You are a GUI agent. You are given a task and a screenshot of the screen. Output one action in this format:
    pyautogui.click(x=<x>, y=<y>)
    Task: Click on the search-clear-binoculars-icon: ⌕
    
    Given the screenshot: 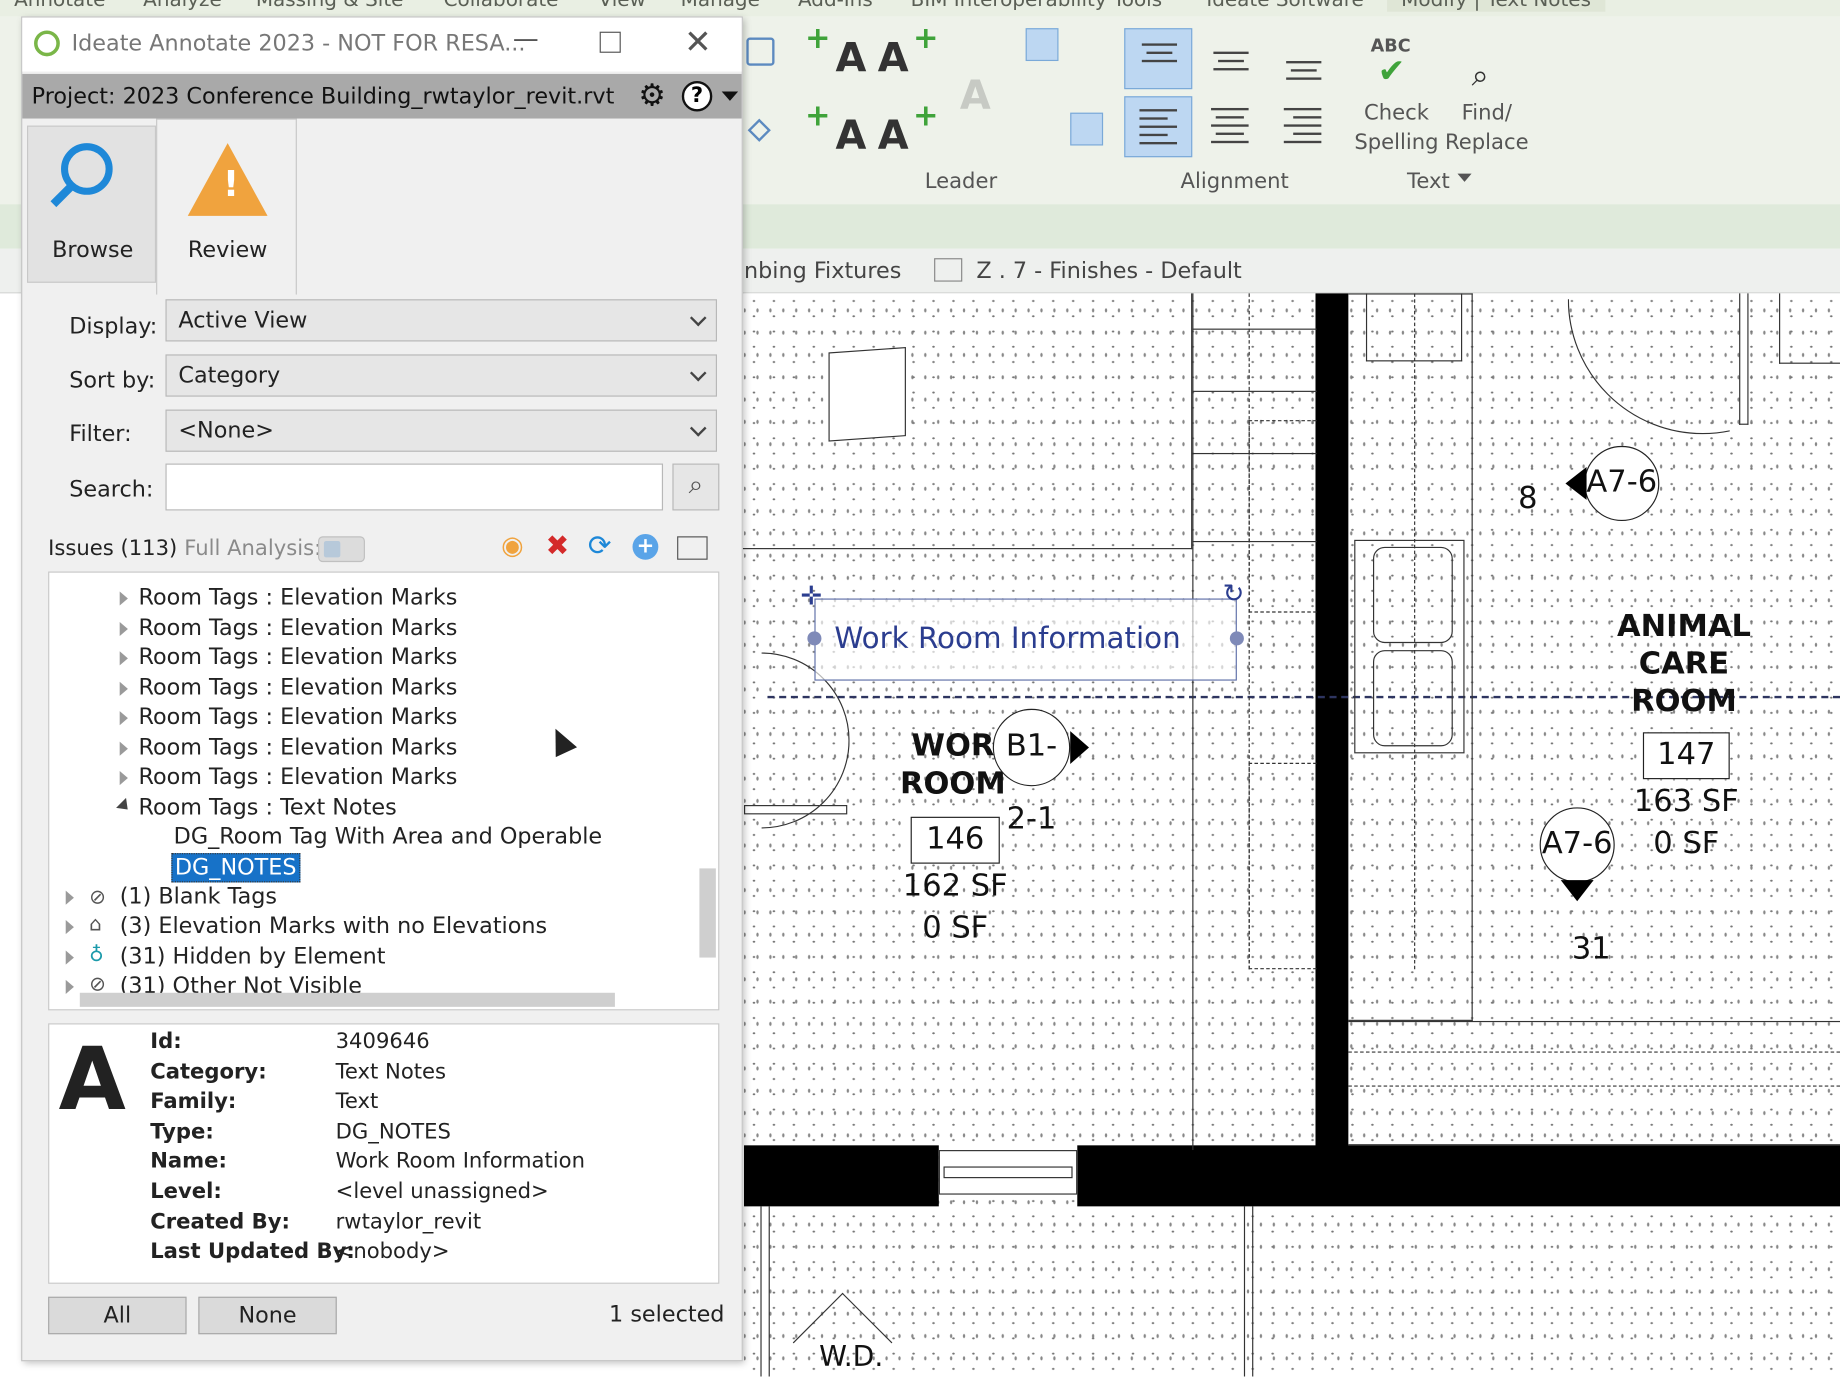 What is the action you would take?
    pyautogui.click(x=696, y=487)
    